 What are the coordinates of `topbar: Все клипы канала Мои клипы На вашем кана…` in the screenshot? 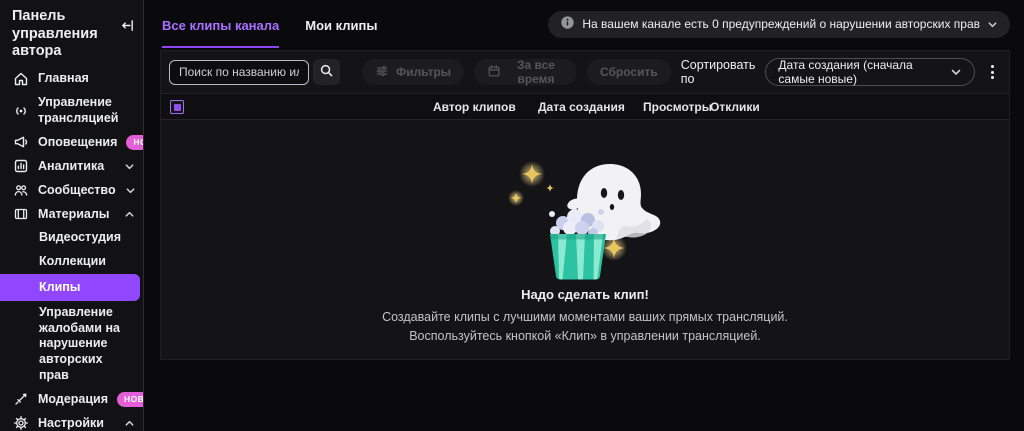 It's located at (584, 24).